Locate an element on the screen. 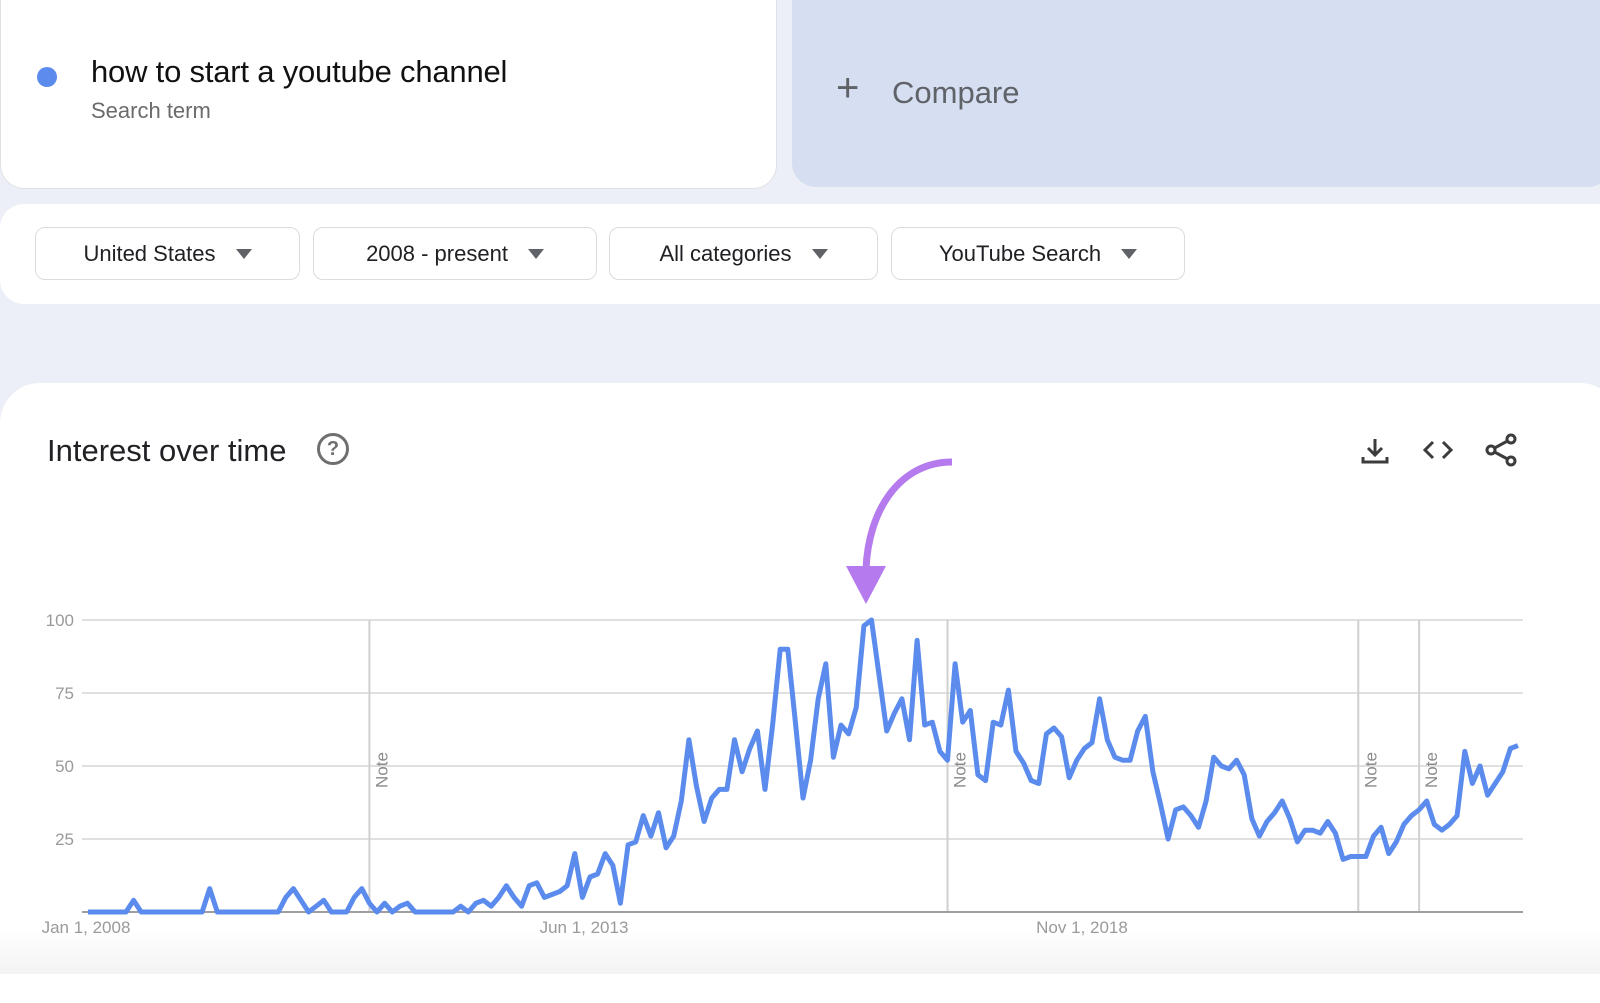  x-tick-label: Nov 1, 2018 is located at coordinates (1082, 927).